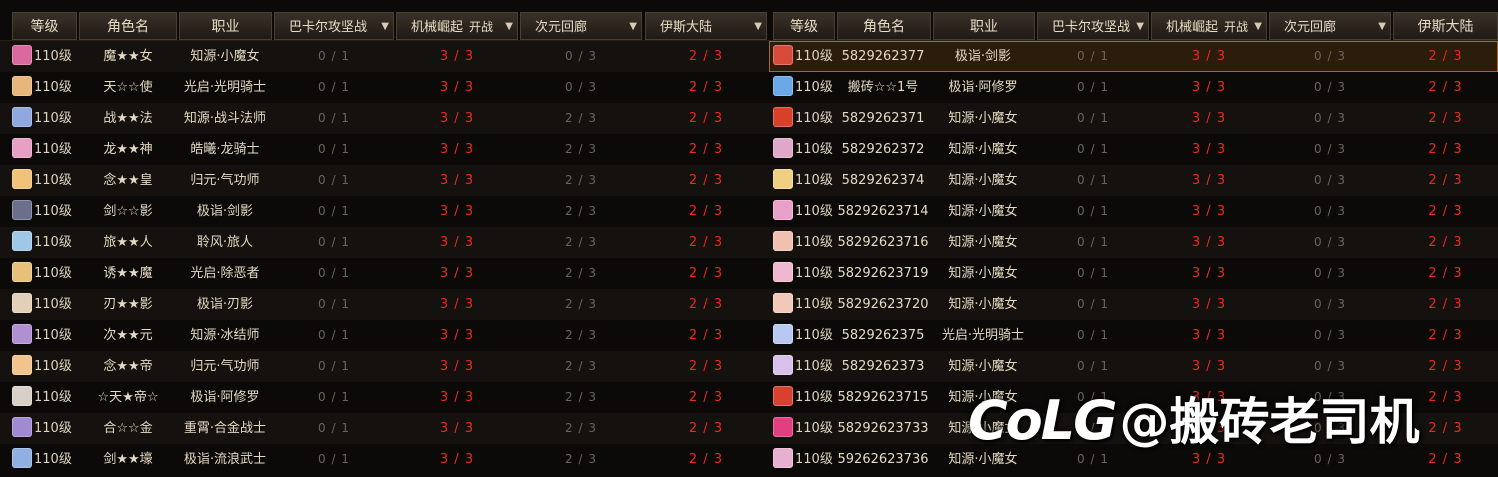  I want to click on right-table-row: 110级 5829262372 知源·小魔女 0 / 1 3 / 3 0 / 3 2 / 3, so click(1133, 149).